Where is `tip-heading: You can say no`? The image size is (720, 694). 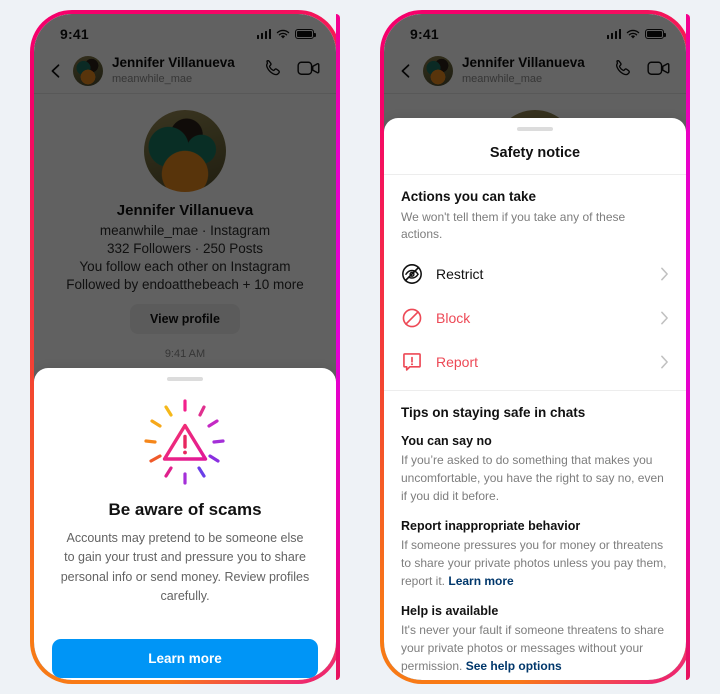
tip-heading: You can say no is located at coordinates (446, 440).